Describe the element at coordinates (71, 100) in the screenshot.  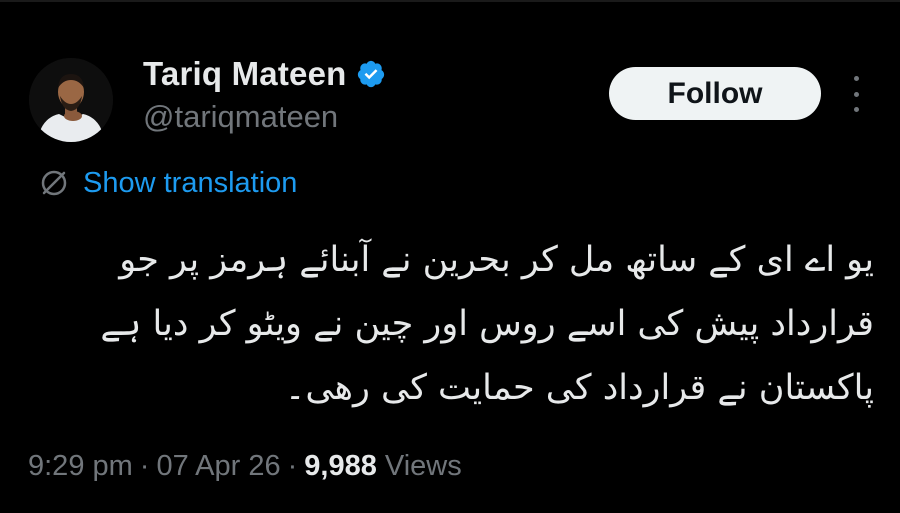
I see `avatar` at that location.